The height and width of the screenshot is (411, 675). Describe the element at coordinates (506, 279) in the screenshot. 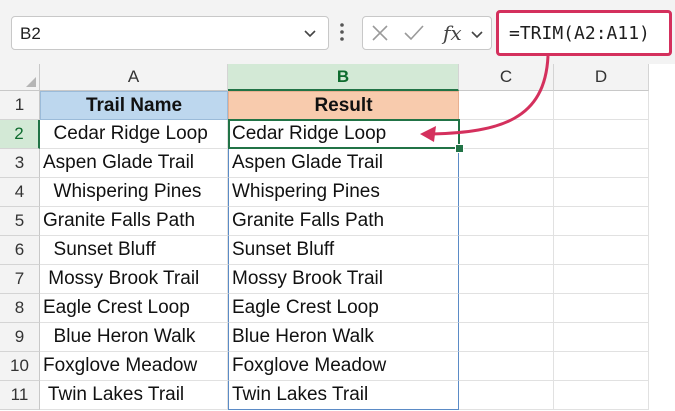

I see `cell-c7` at that location.